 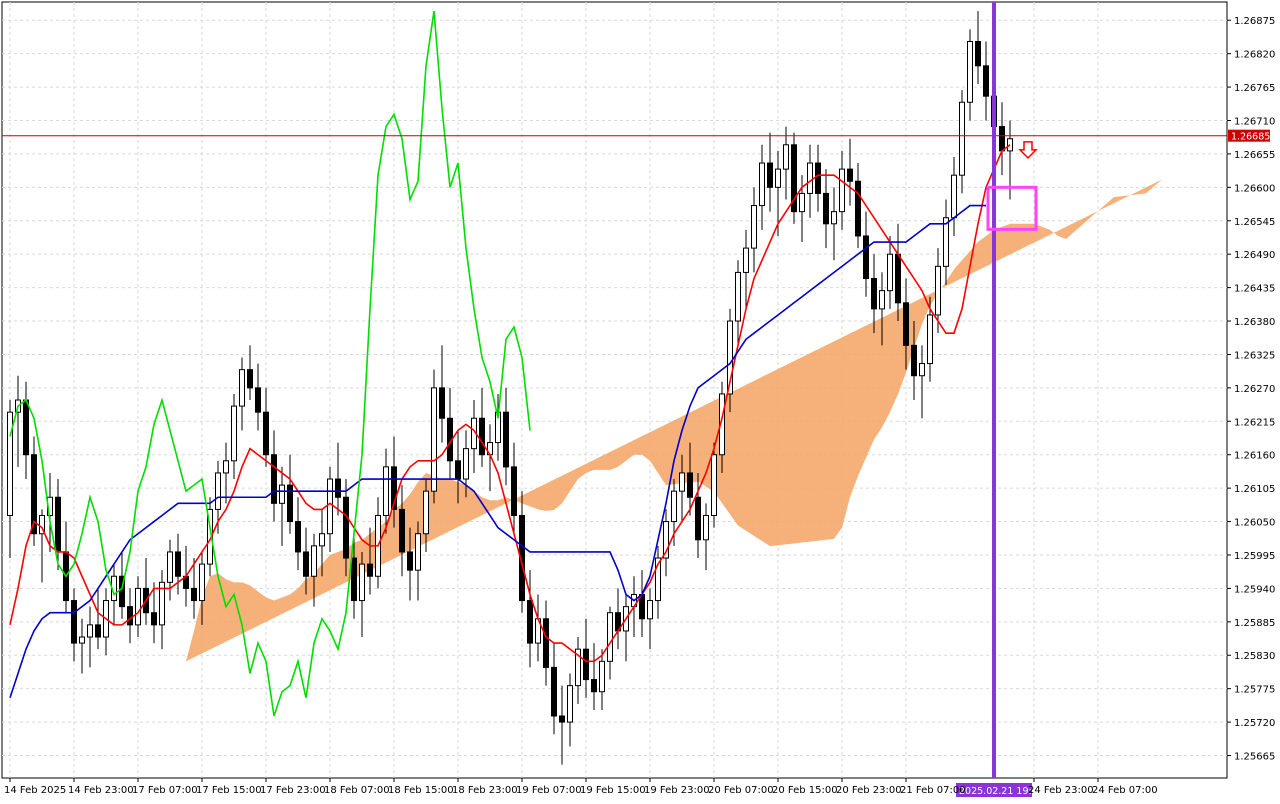 I want to click on price-tick-label: 1.26215, so click(x=1254, y=422).